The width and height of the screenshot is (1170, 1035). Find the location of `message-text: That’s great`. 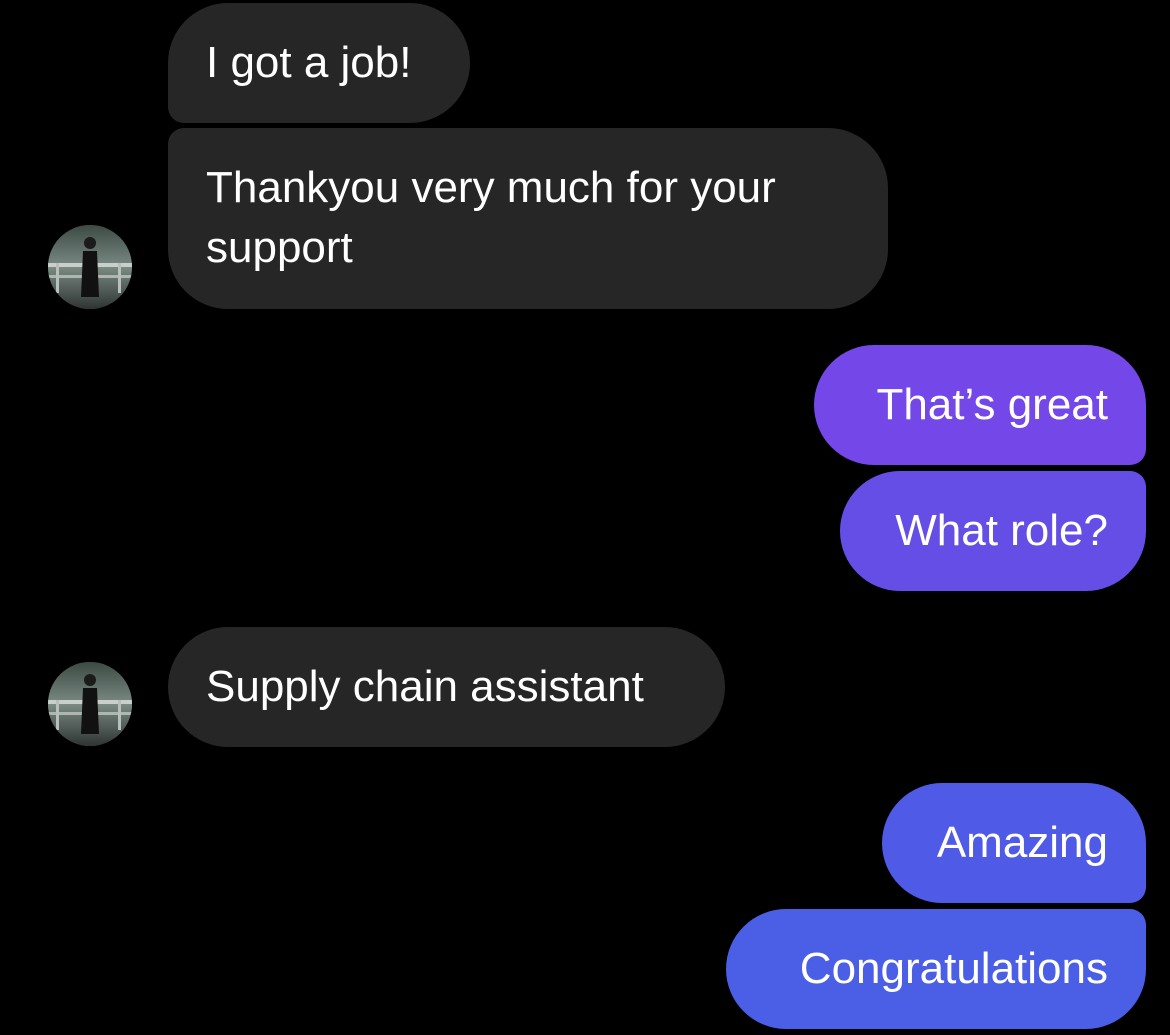

message-text: That’s great is located at coordinates (992, 404).